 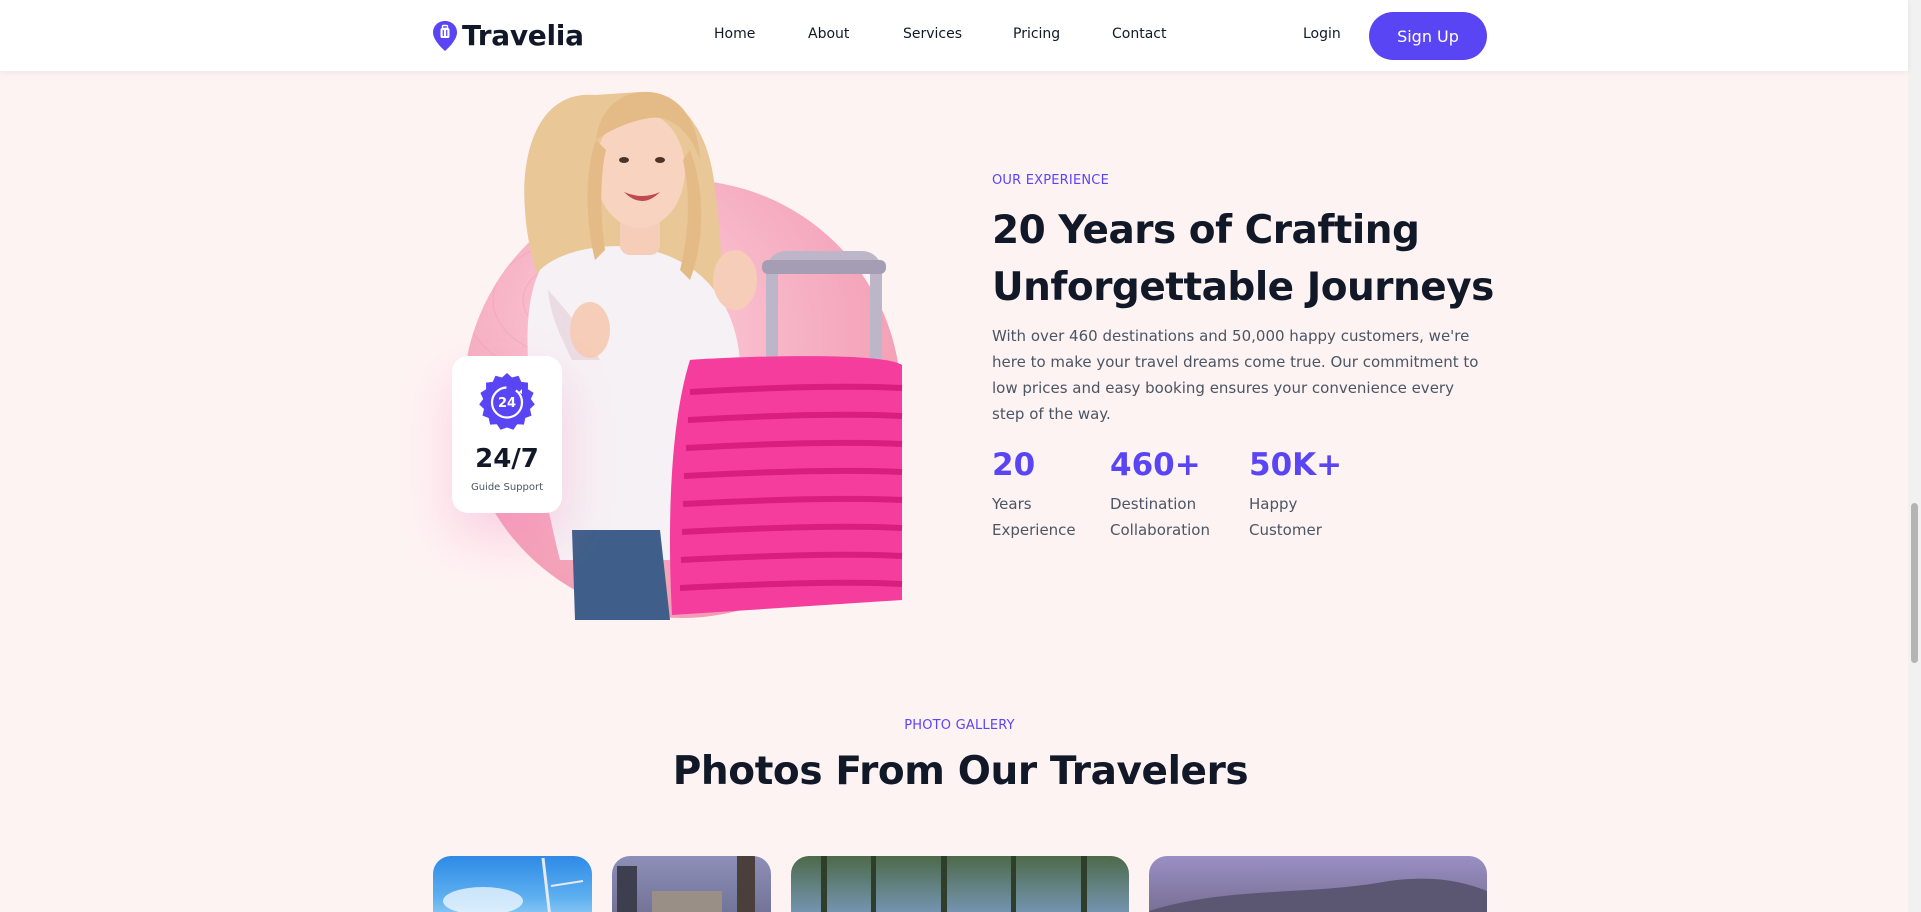 I want to click on nav-link-services: Services, so click(x=932, y=34).